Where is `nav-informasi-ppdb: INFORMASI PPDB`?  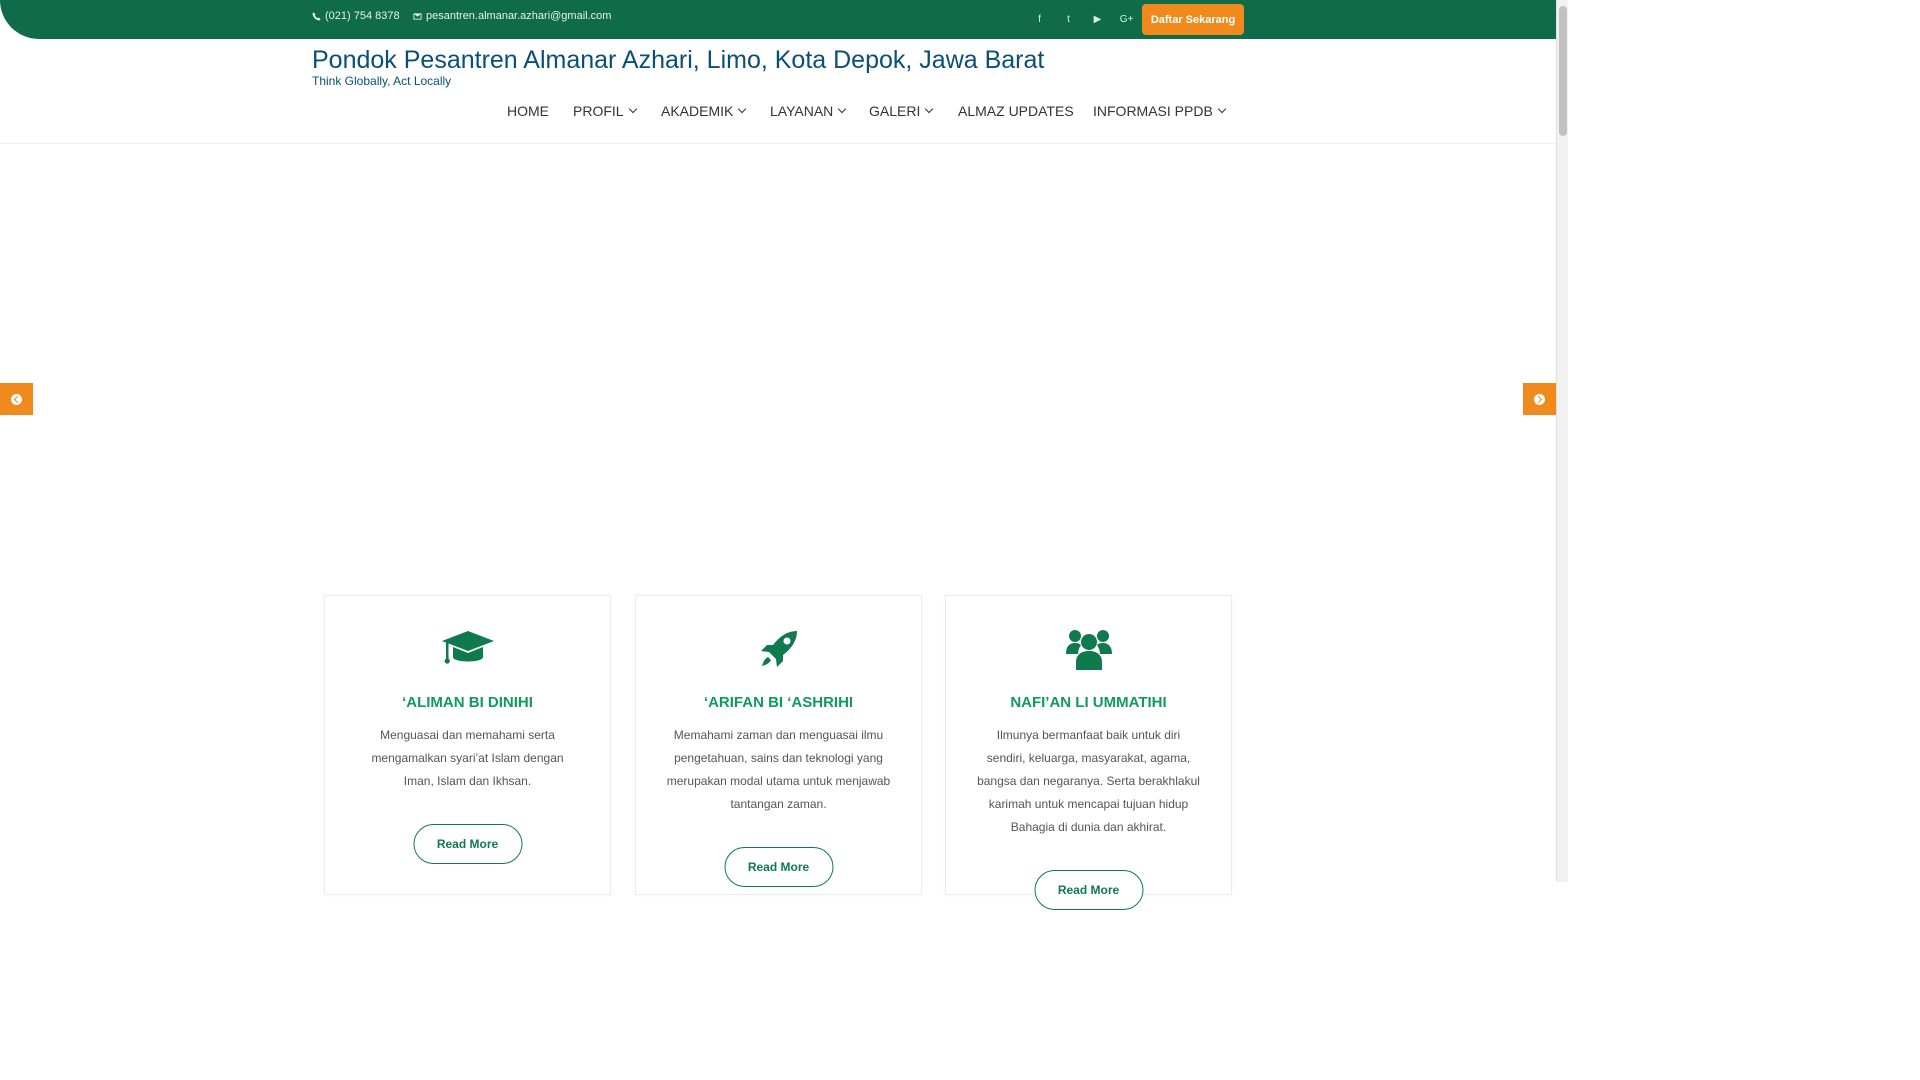
nav-informasi-ppdb: INFORMASI PPDB is located at coordinates (1160, 111).